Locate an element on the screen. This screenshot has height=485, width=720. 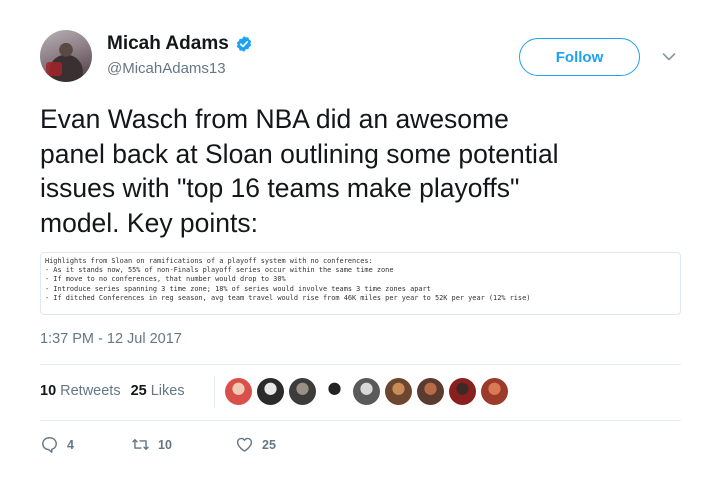
author-name: Micah Adams is located at coordinates (168, 44).